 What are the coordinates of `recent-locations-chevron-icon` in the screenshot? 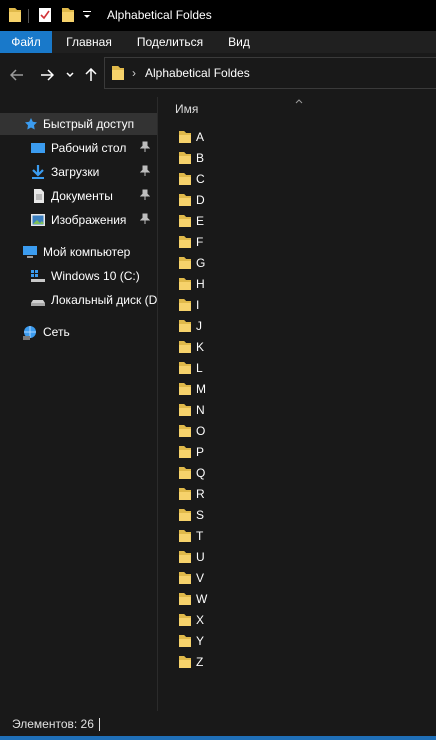 It's located at (70, 75).